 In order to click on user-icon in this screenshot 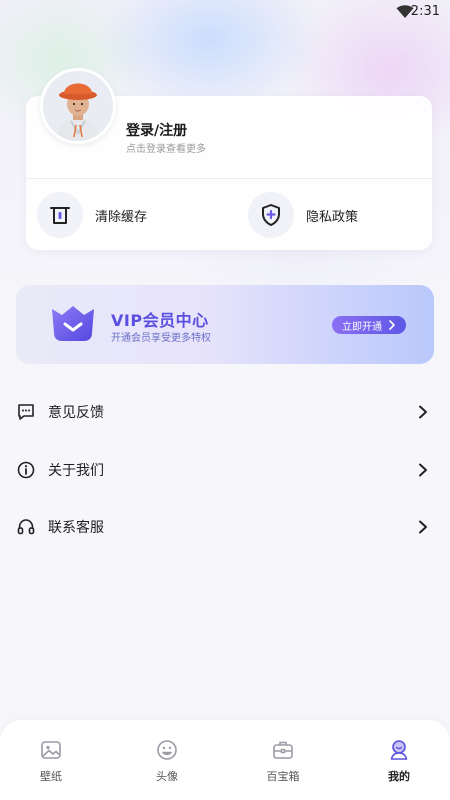, I will do `click(399, 750)`.